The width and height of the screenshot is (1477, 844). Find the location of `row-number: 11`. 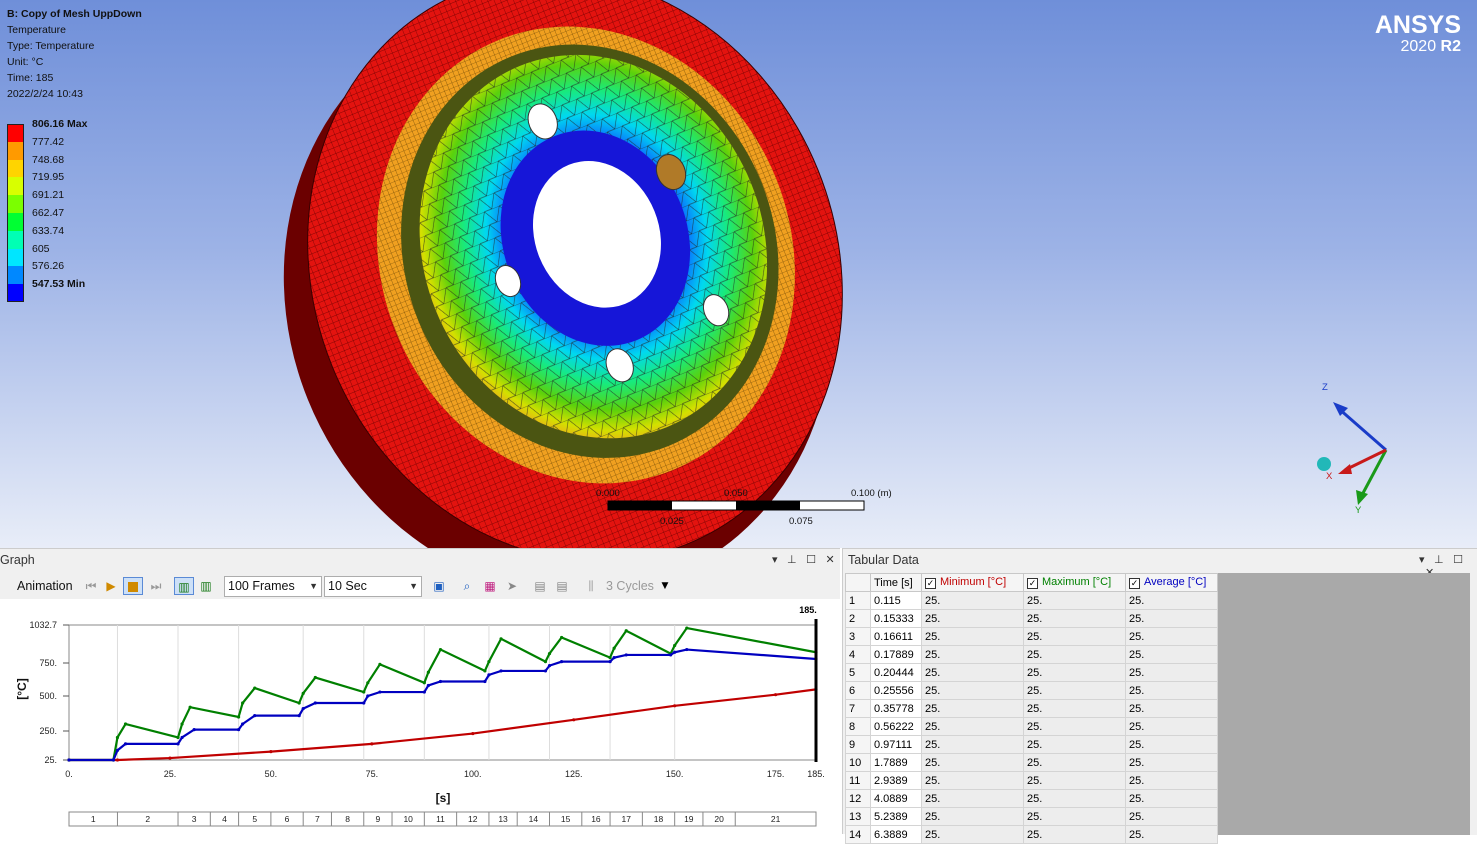

row-number: 11 is located at coordinates (858, 780).